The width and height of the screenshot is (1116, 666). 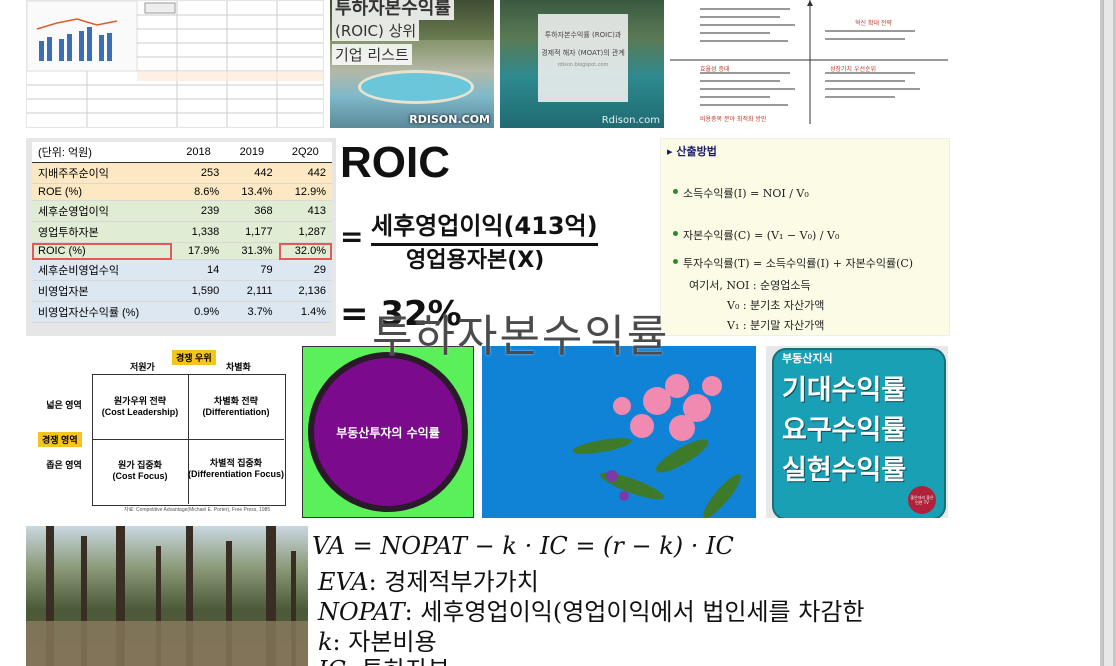 I want to click on purple-disc: 부동산투자의 수익률, so click(x=388, y=432).